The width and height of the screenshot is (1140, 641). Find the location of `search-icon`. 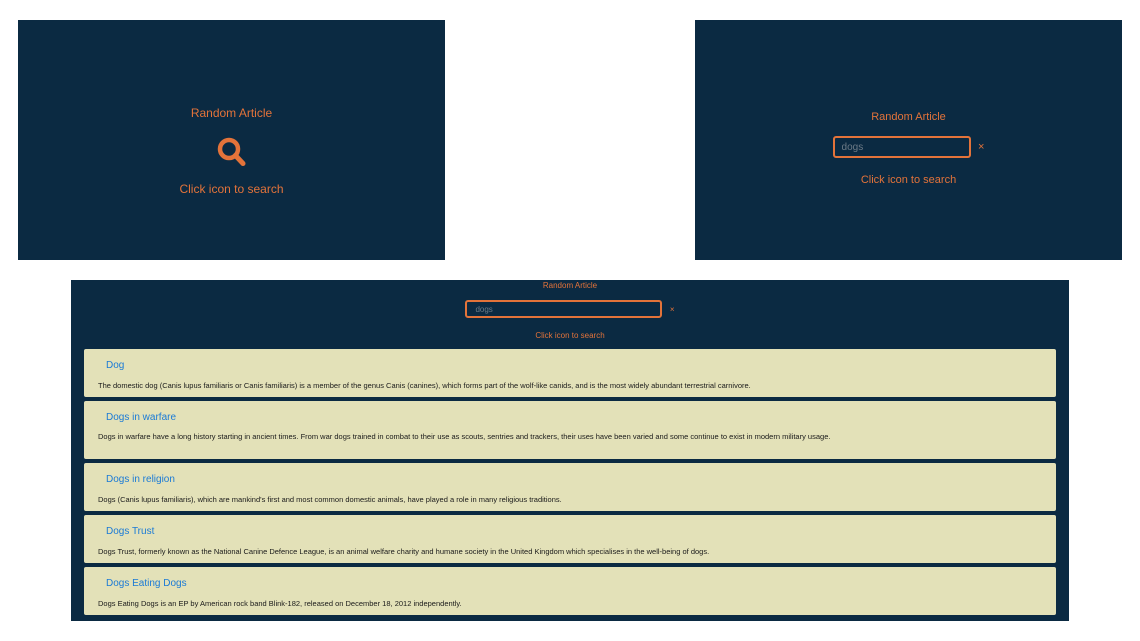

search-icon is located at coordinates (232, 152).